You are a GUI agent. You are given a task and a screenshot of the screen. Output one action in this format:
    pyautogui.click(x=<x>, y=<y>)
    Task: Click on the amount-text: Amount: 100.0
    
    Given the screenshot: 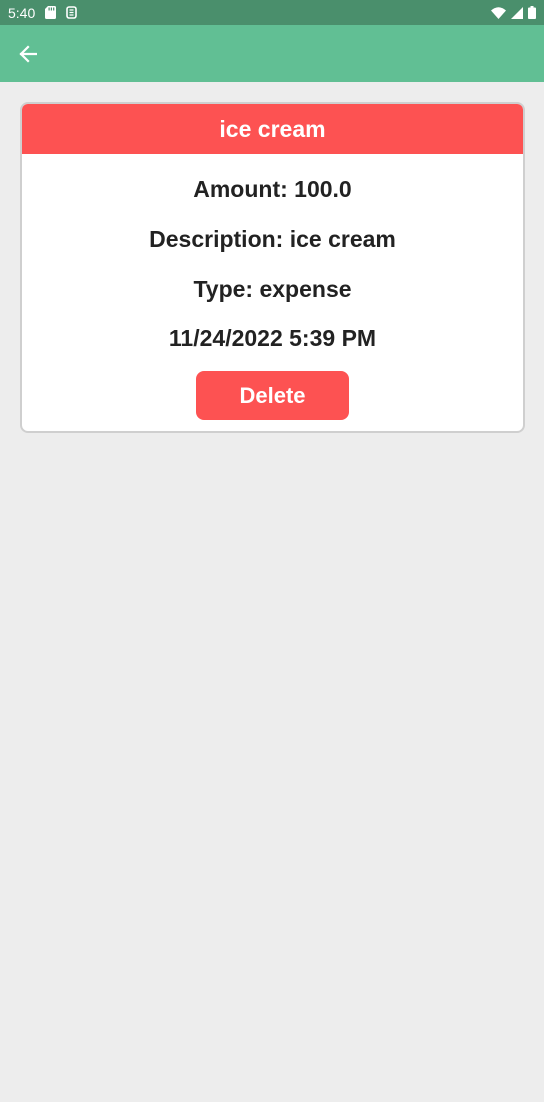 What is the action you would take?
    pyautogui.click(x=272, y=189)
    